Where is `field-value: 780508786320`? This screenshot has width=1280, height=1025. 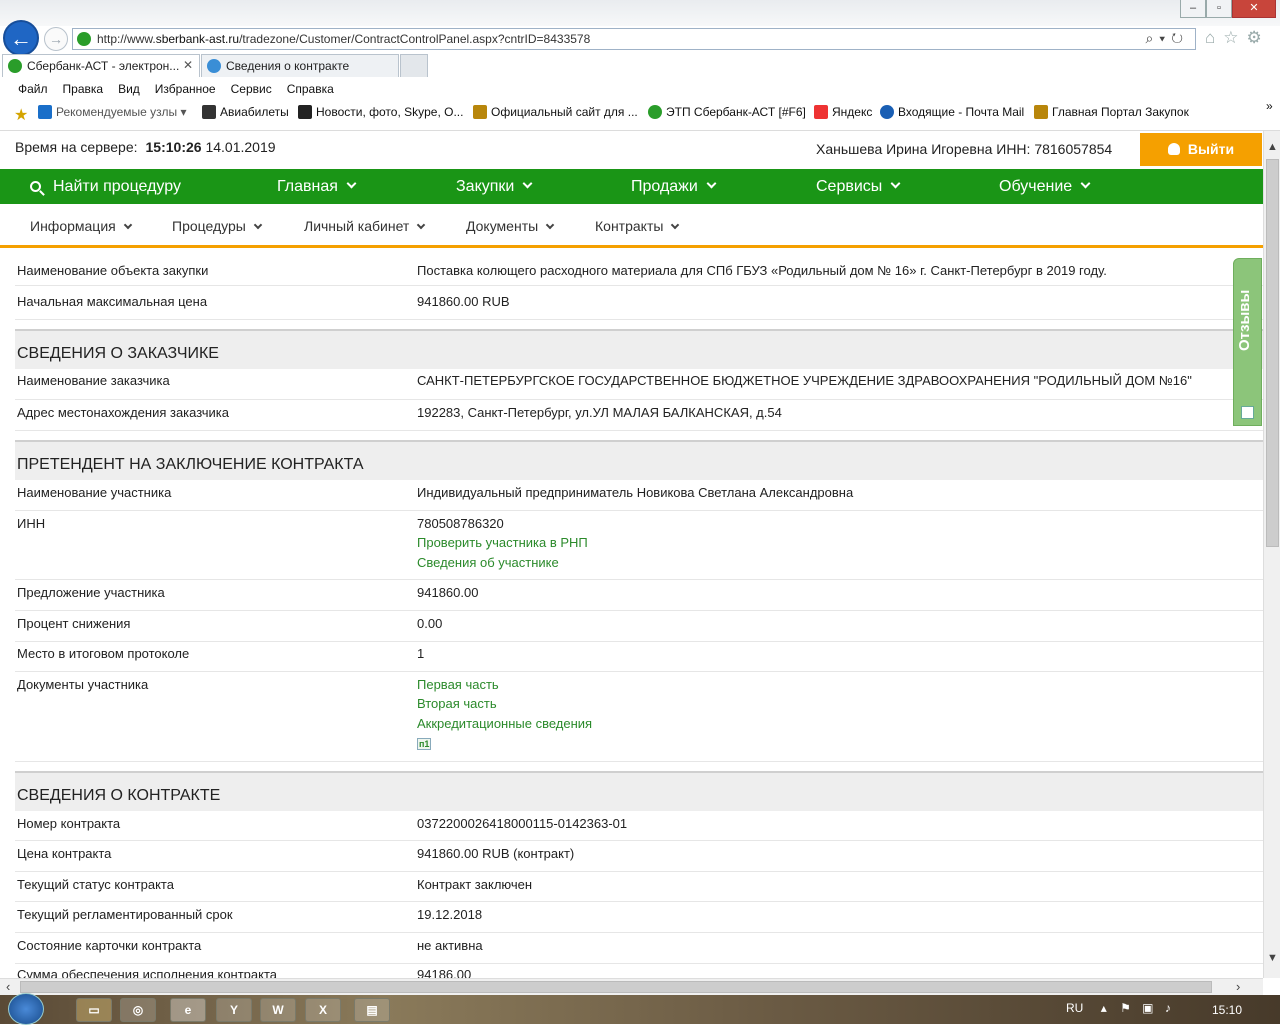 field-value: 780508786320 is located at coordinates (460, 523).